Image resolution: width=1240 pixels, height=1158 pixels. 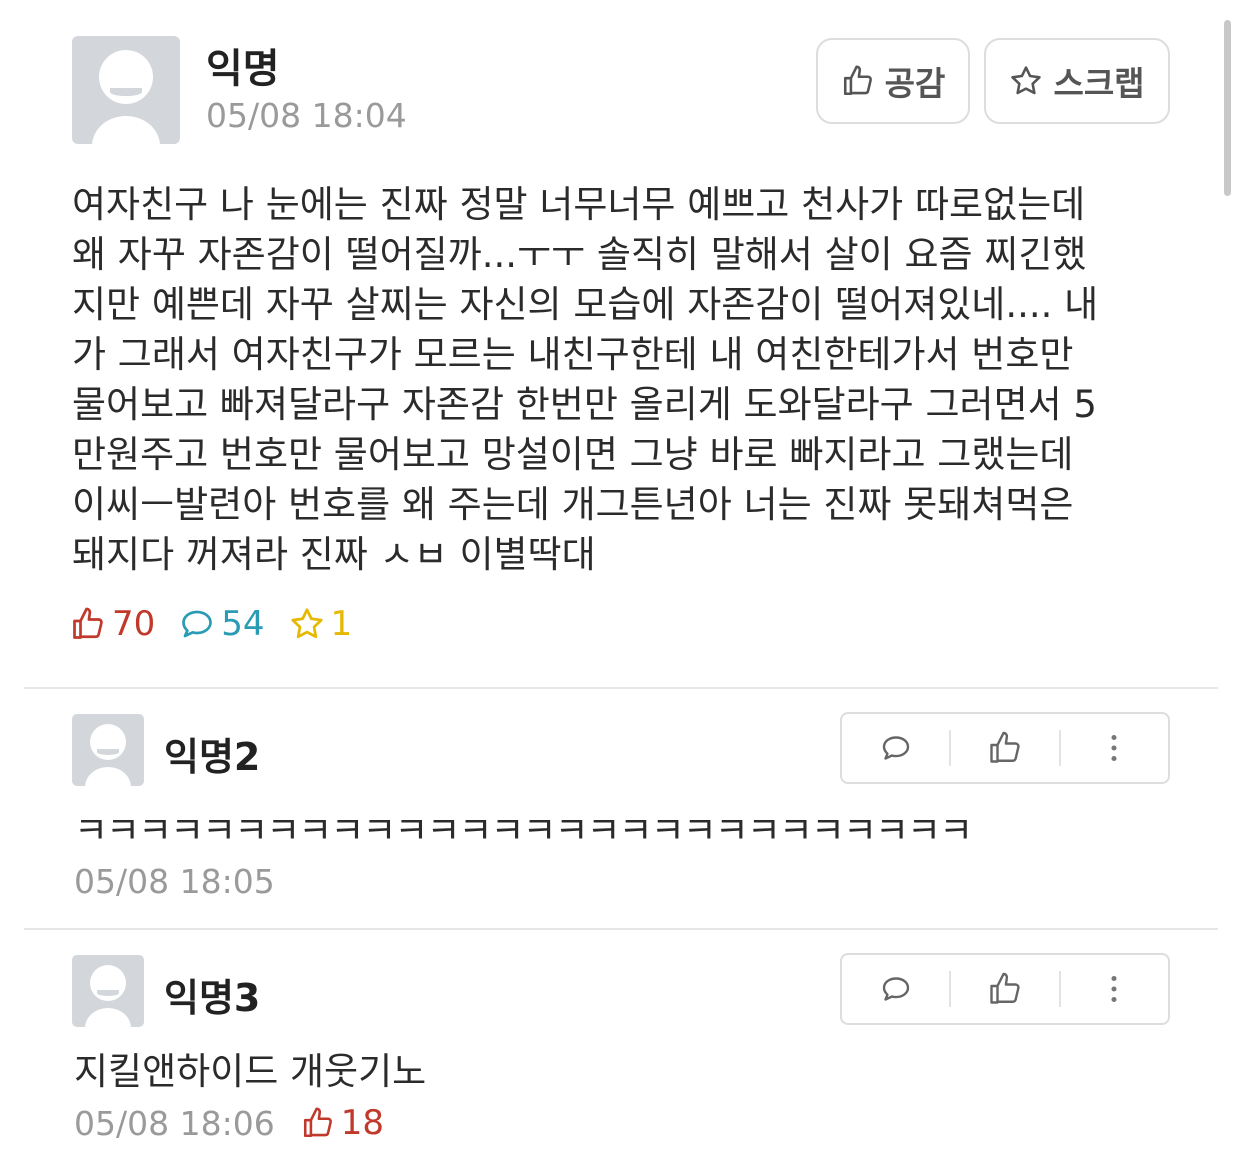 What do you see at coordinates (174, 1123) in the screenshot?
I see `comment-time: 05/08 18:06` at bounding box center [174, 1123].